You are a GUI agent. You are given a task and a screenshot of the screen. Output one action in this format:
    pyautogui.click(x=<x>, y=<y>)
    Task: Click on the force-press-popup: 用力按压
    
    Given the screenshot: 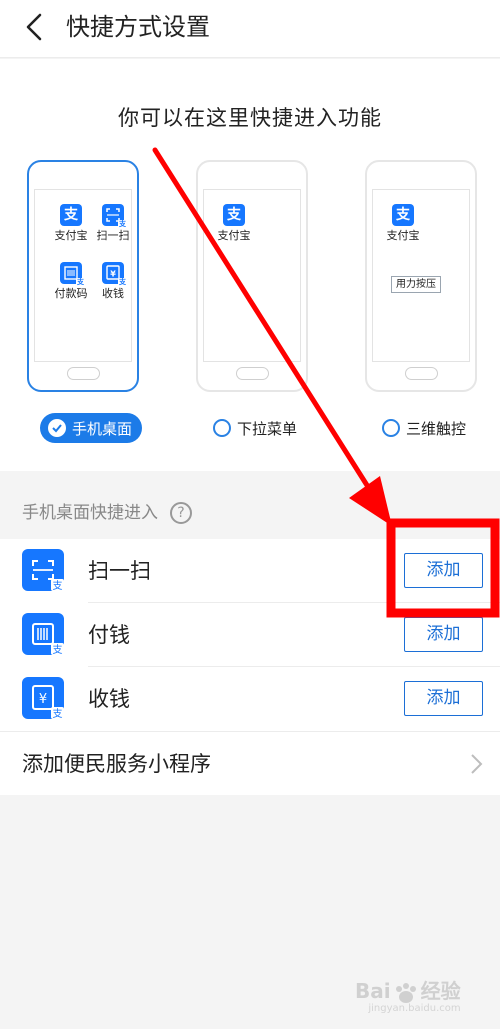 What is the action you would take?
    pyautogui.click(x=416, y=284)
    